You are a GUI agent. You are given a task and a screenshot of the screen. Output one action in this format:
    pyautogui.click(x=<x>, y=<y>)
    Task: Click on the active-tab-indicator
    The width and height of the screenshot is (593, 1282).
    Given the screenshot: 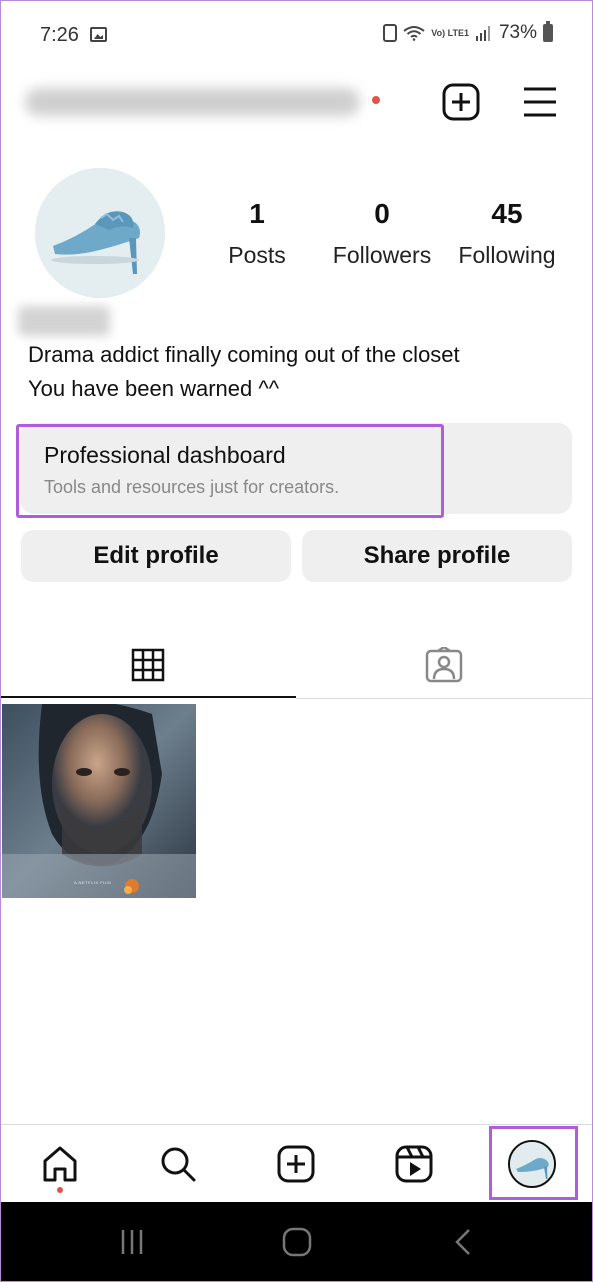 What is the action you would take?
    pyautogui.click(x=148, y=697)
    